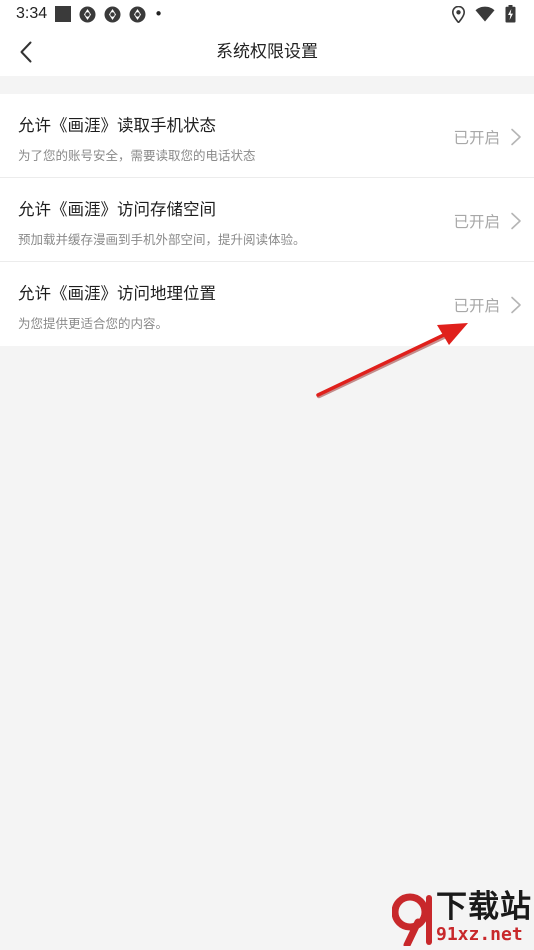  I want to click on watermark-logo-icon, so click(412, 919).